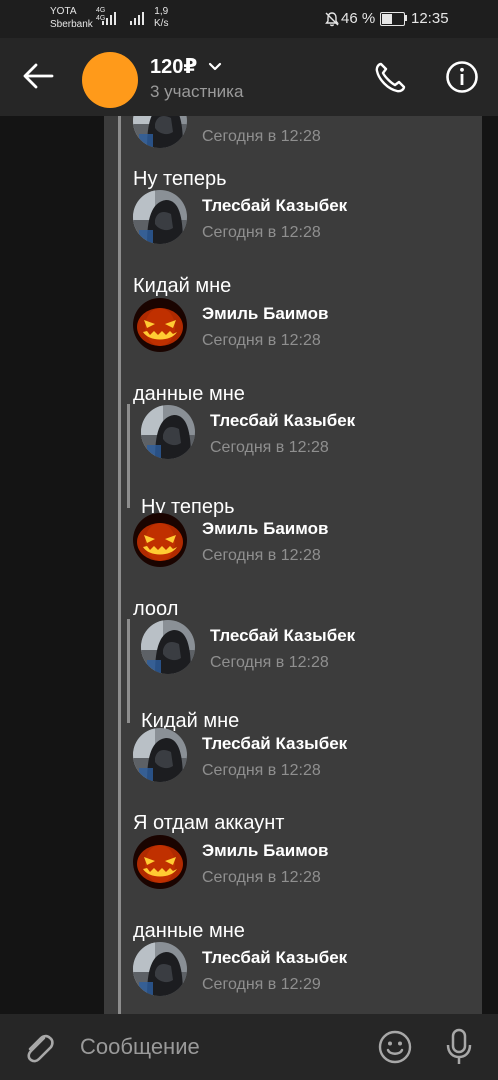  I want to click on battery-level, so click(387, 19).